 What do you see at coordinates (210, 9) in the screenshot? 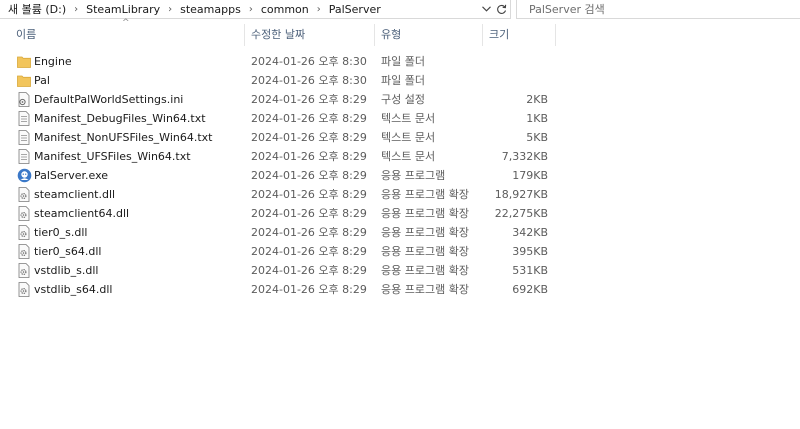
I see `breadcrumb-steamapps: steamapps` at bounding box center [210, 9].